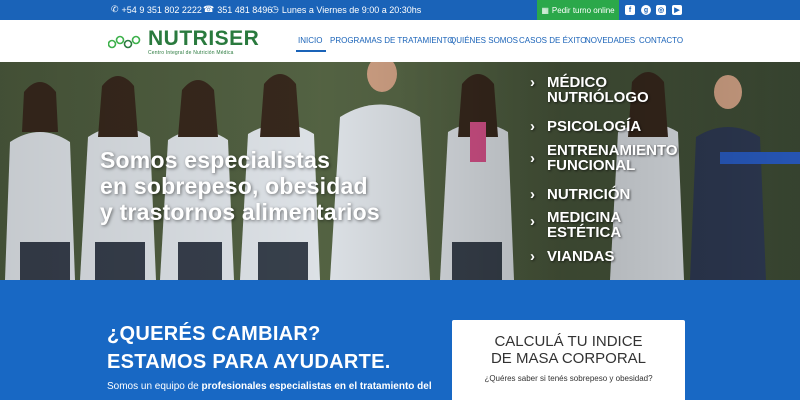  What do you see at coordinates (240, 212) in the screenshot?
I see `hero-title-line-3: y trastornos alimentarios` at bounding box center [240, 212].